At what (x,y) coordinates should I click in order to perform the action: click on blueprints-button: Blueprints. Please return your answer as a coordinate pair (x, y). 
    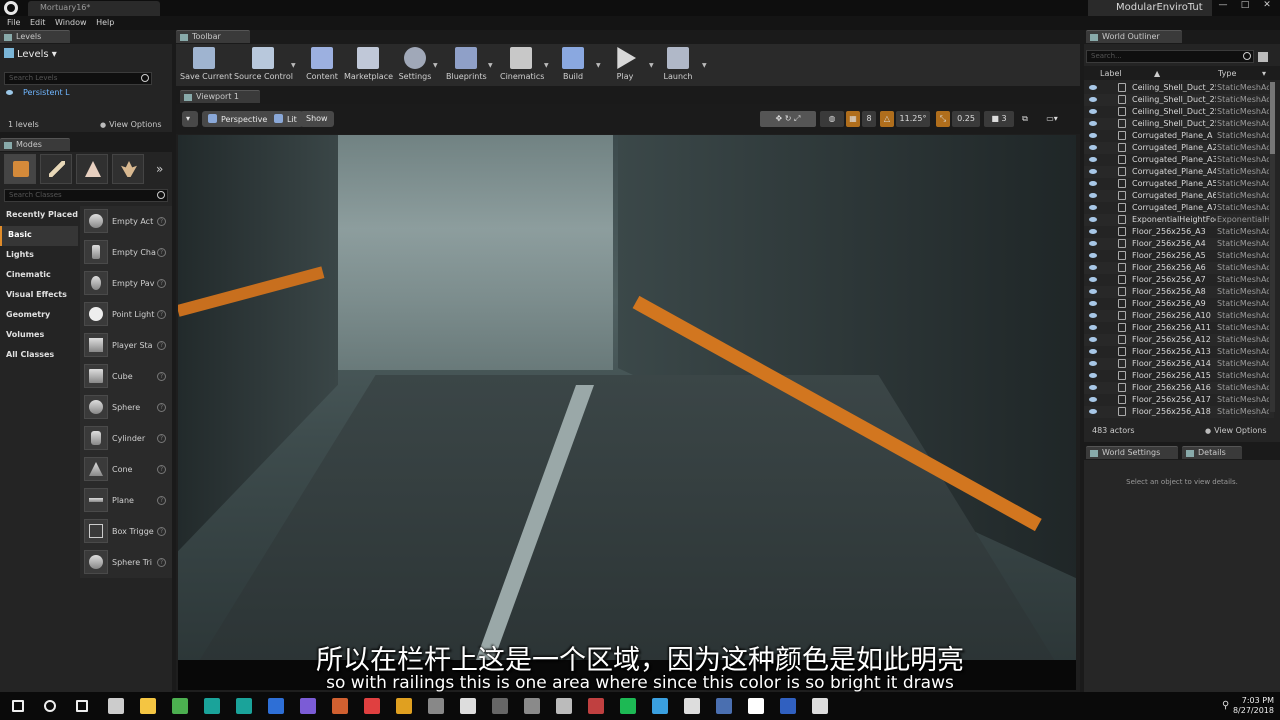
    Looking at the image, I should click on (466, 66).